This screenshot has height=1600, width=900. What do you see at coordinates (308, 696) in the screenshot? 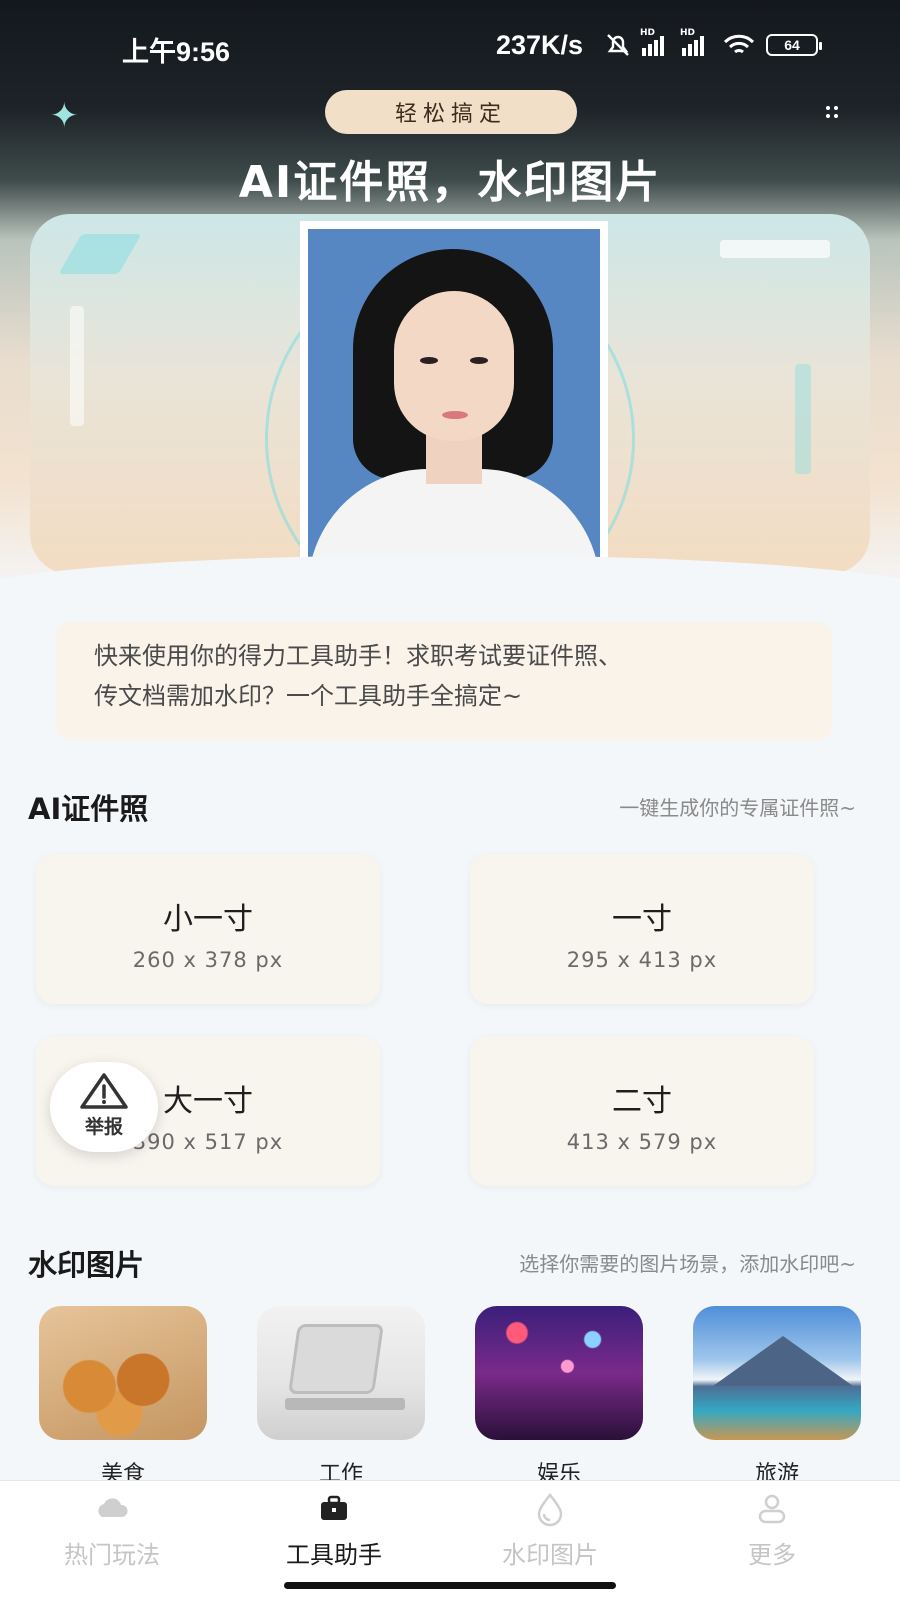
I see `intro-line-2: 传文档需加水印？一个工具助手全搞定~` at bounding box center [308, 696].